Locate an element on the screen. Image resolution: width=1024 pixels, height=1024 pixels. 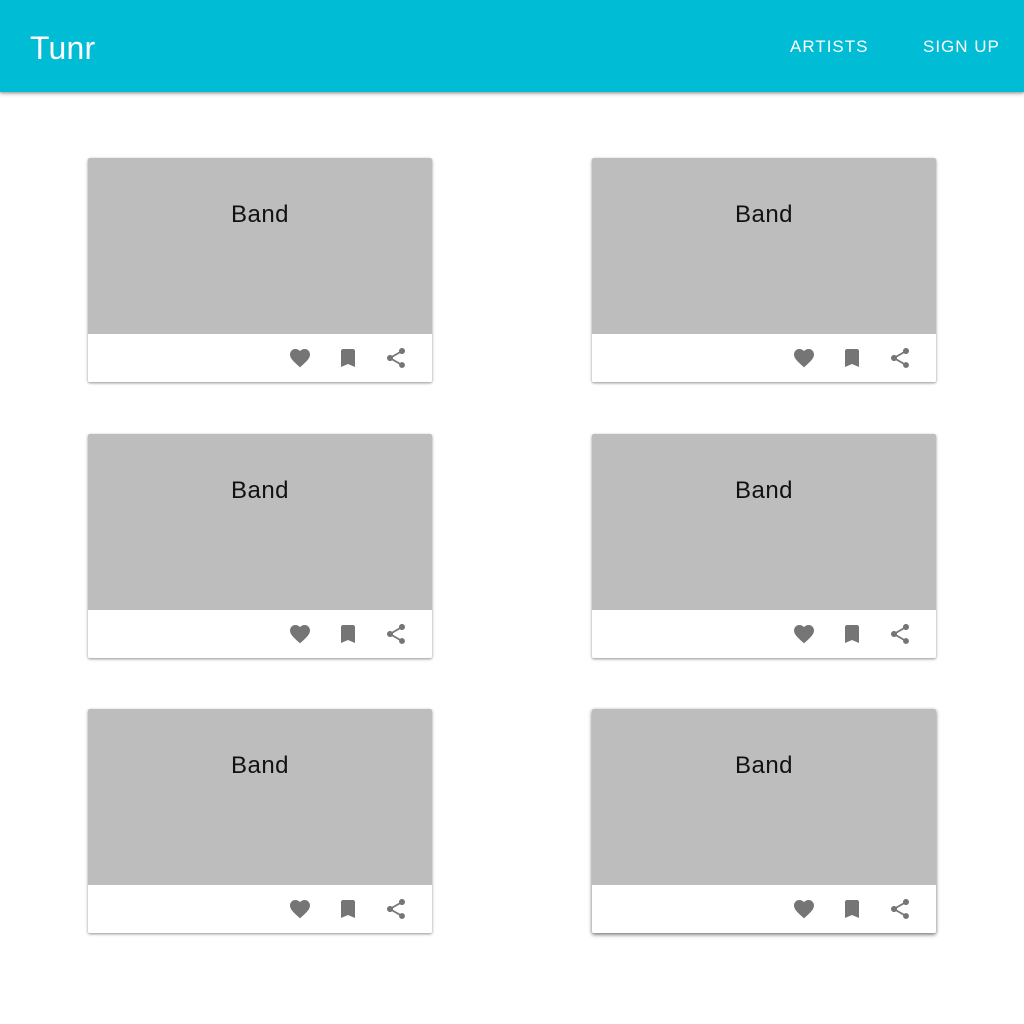
app-bar: Tunr ARTISTS SIGN UP is located at coordinates (512, 46).